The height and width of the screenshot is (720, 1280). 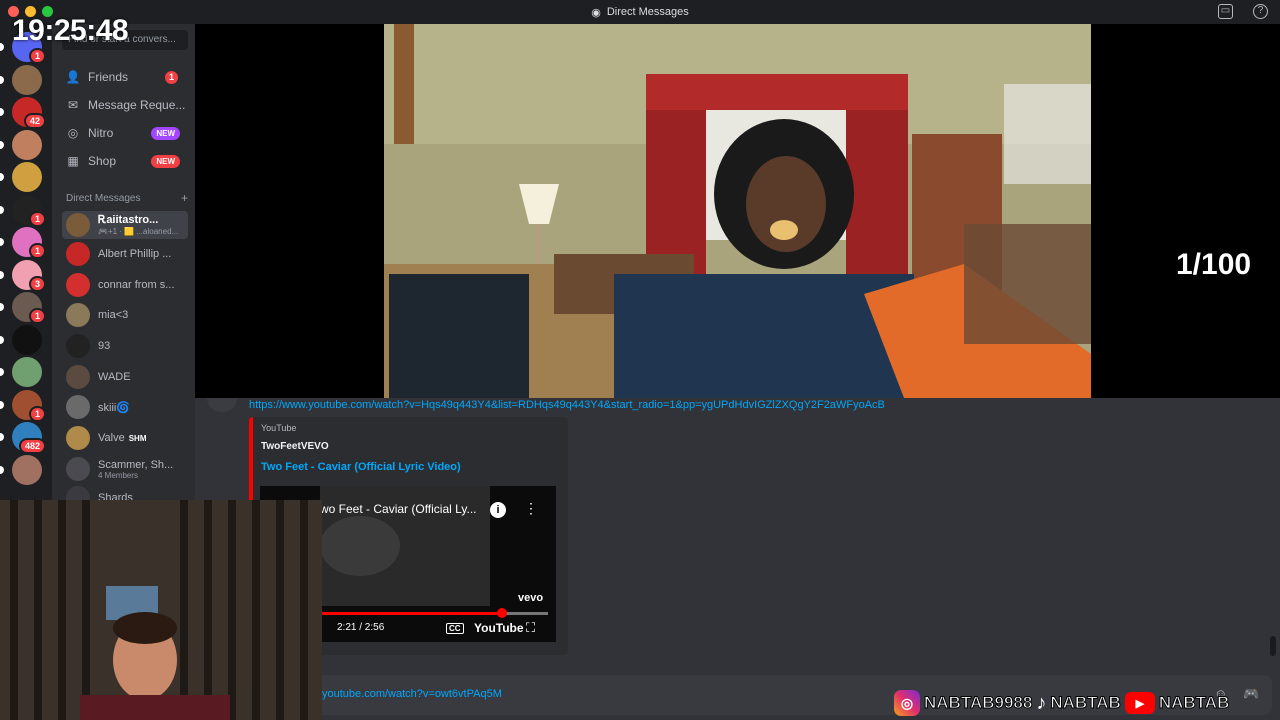 I want to click on server-icon: 482, so click(x=29, y=438).